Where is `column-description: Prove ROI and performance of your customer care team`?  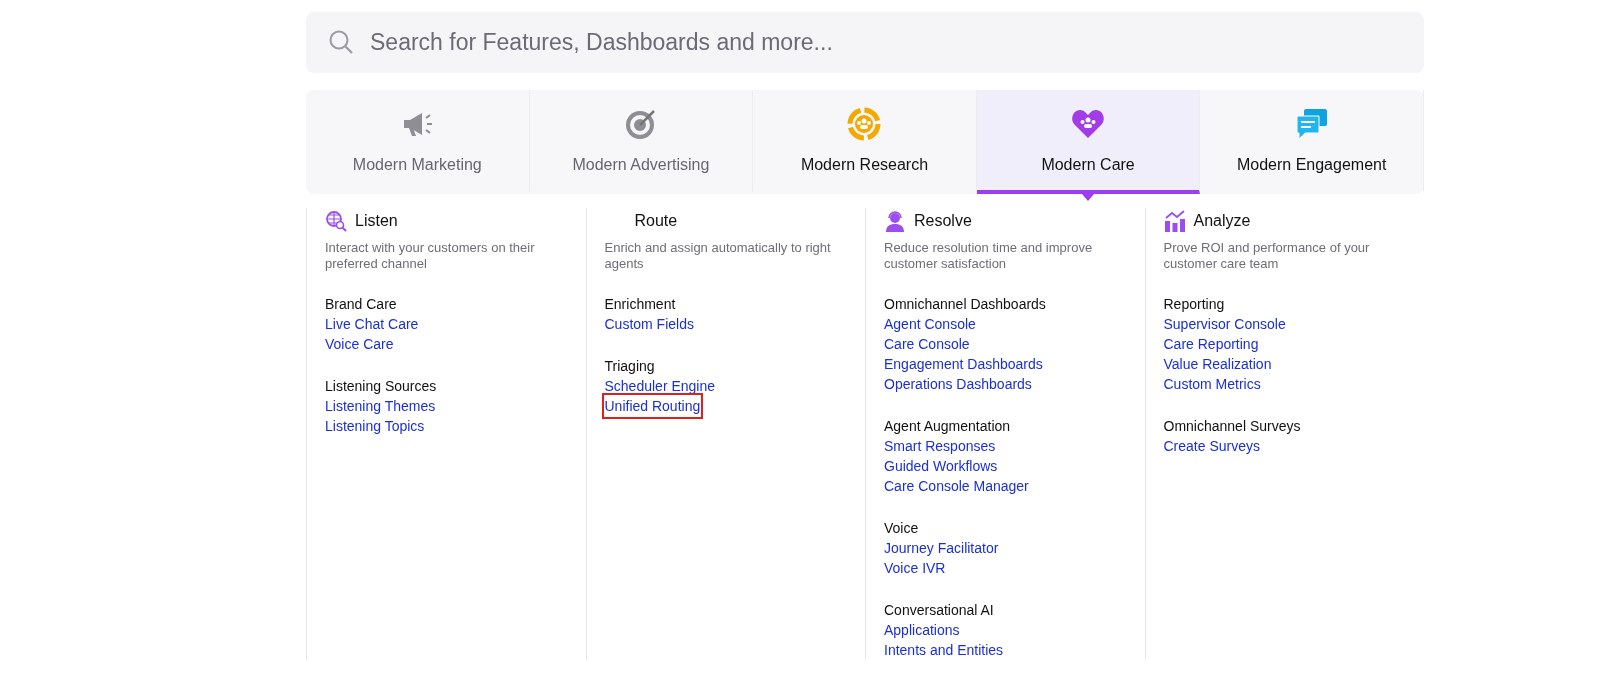 column-description: Prove ROI and performance of your customer care team is located at coordinates (1267, 256).